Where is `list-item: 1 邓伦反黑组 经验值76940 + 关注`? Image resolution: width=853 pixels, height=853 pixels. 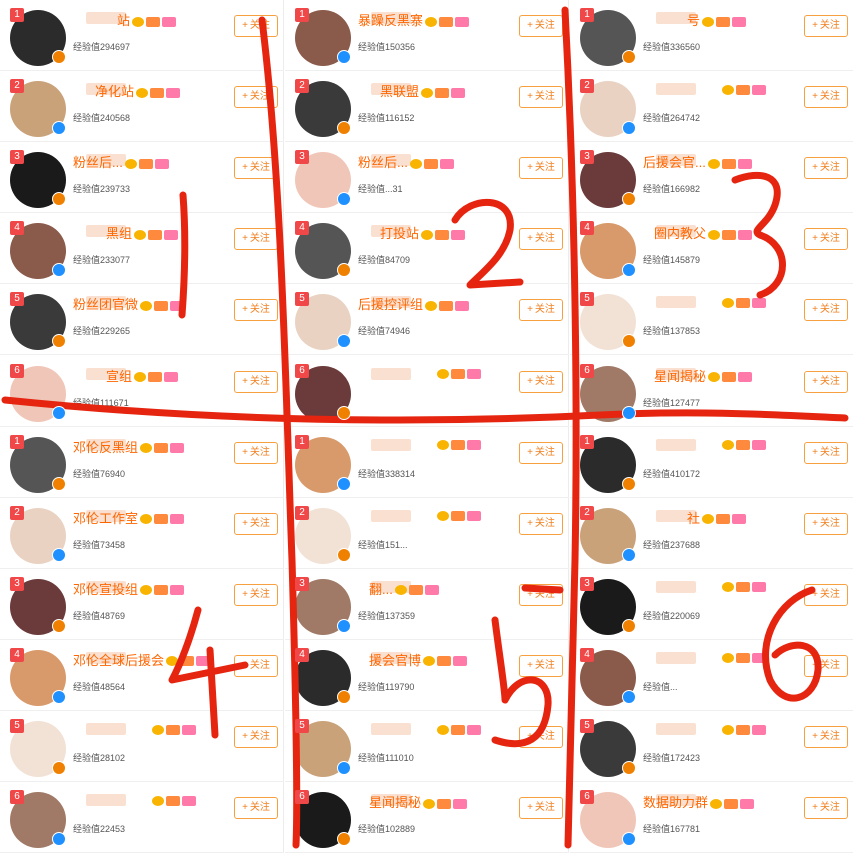
list-item: 1 邓伦反黑组 经验值76940 + 关注 is located at coordinates (142, 462).